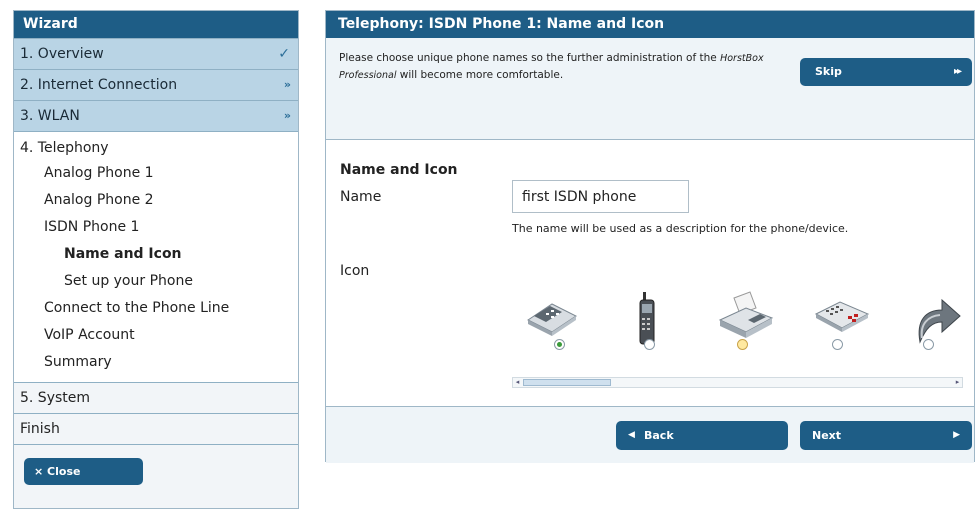  Describe the element at coordinates (649, 344) in the screenshot. I see `icon-radio-mobile-phone` at that location.